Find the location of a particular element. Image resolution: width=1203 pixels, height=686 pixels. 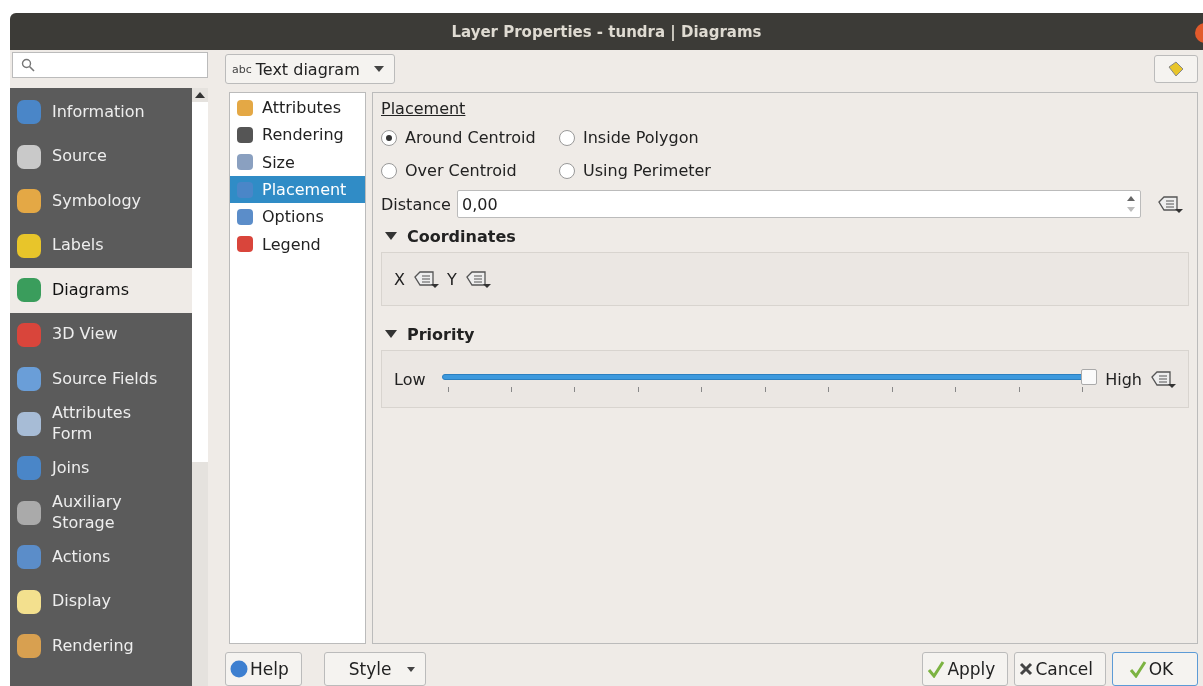

search-field is located at coordinates (110, 65).